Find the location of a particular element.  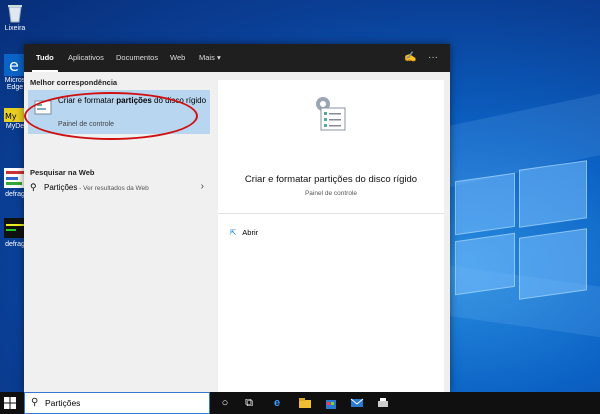

open-icon: ⇱ is located at coordinates (233, 232).